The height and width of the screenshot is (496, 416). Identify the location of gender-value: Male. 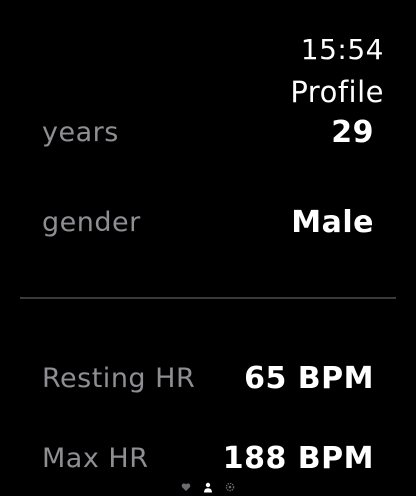
(332, 222).